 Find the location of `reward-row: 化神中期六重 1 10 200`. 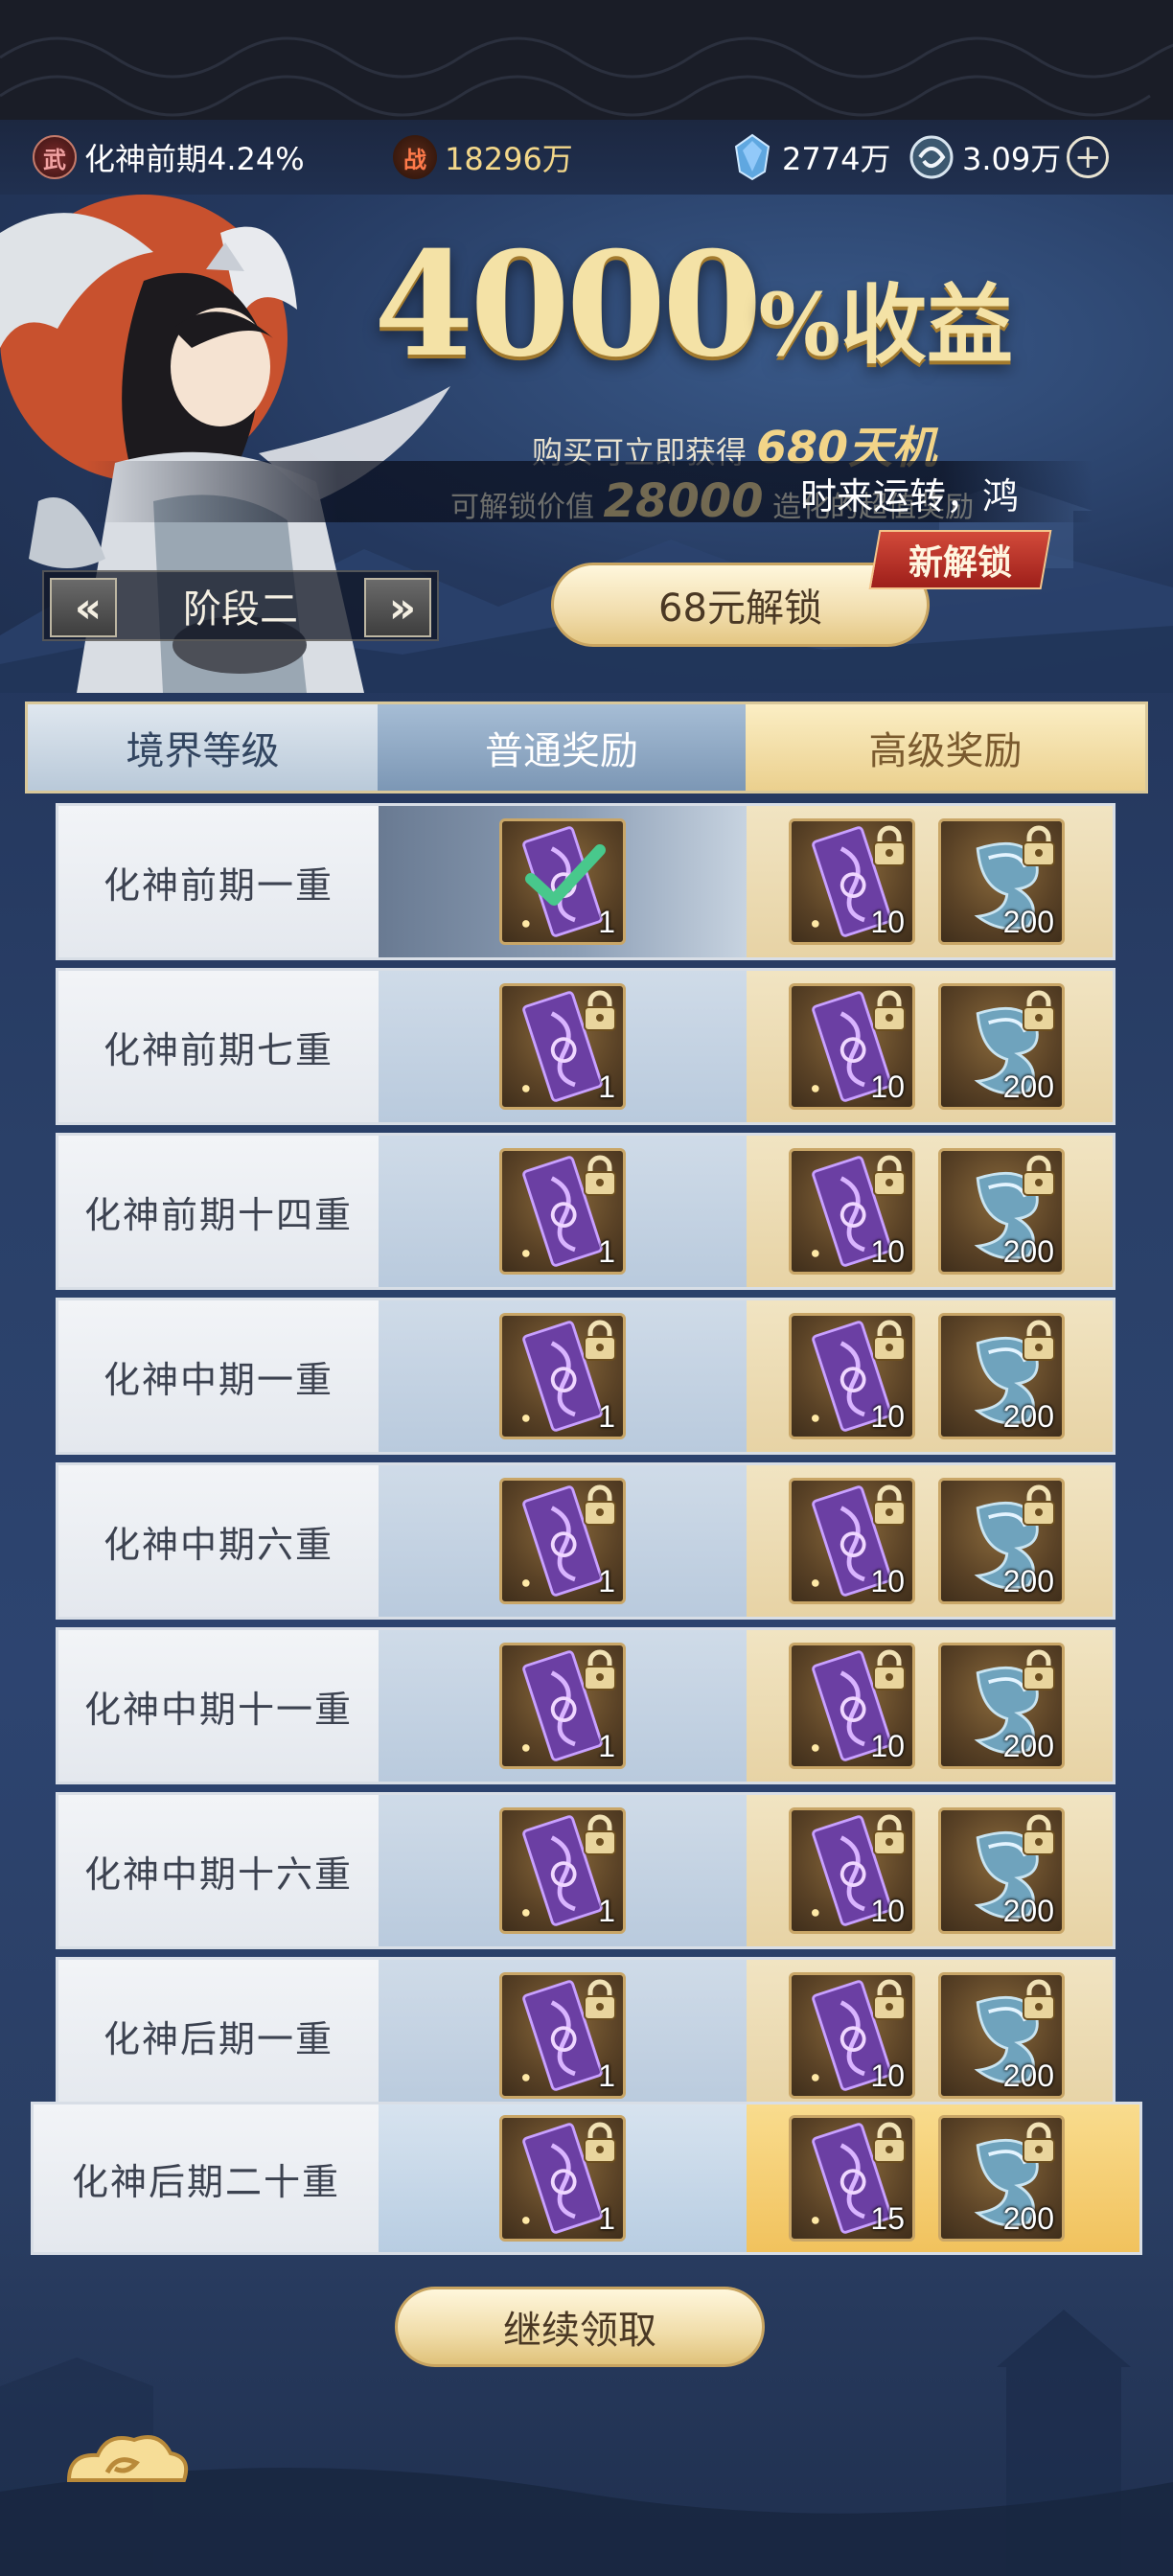

reward-row: 化神中期六重 1 10 200 is located at coordinates (586, 1541).